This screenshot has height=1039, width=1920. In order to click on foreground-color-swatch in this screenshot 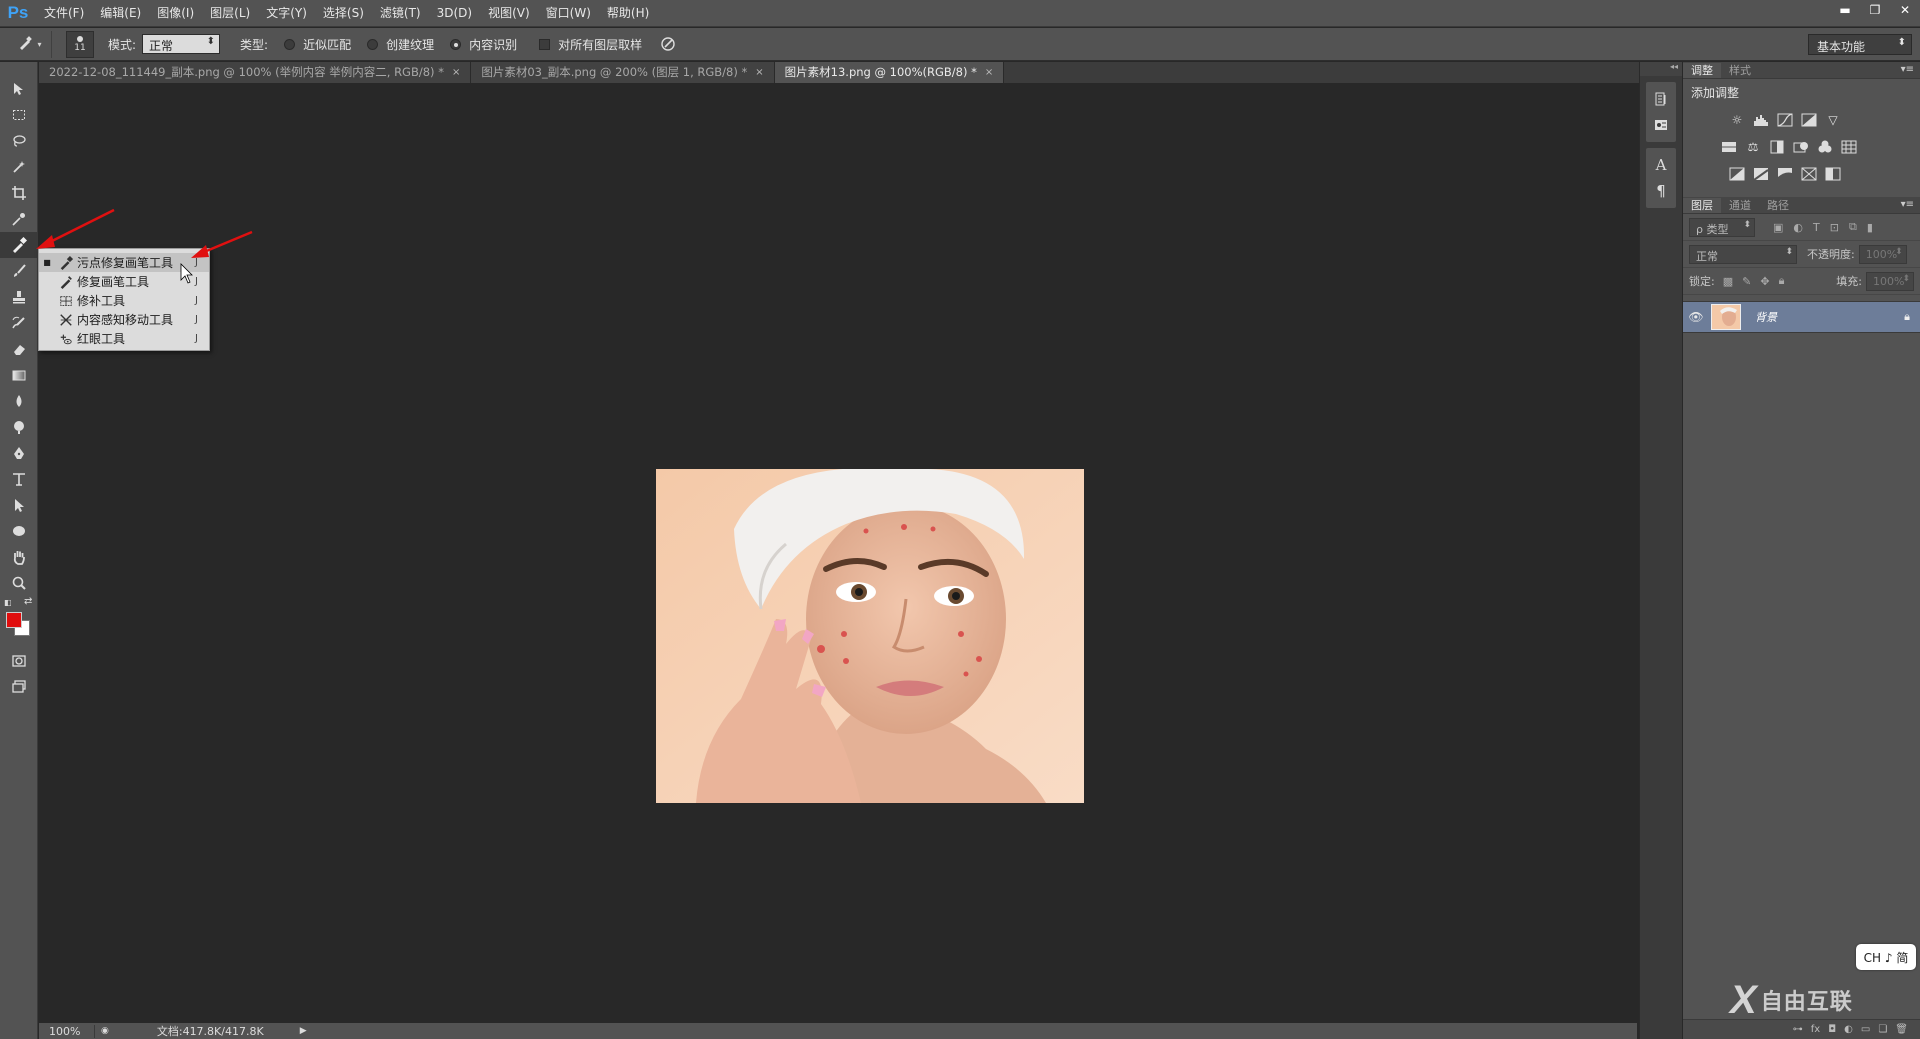, I will do `click(14, 620)`.